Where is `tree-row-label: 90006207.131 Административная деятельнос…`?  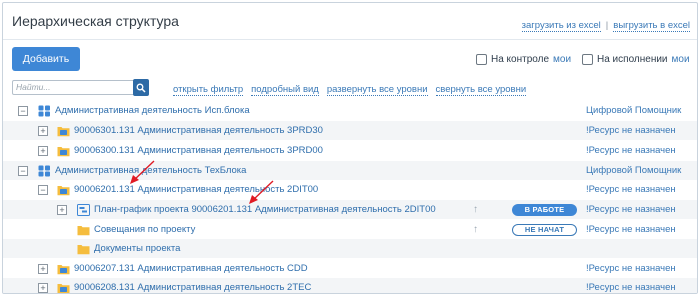
tree-row-label: 90006207.131 Административная деятельнос… is located at coordinates (191, 268).